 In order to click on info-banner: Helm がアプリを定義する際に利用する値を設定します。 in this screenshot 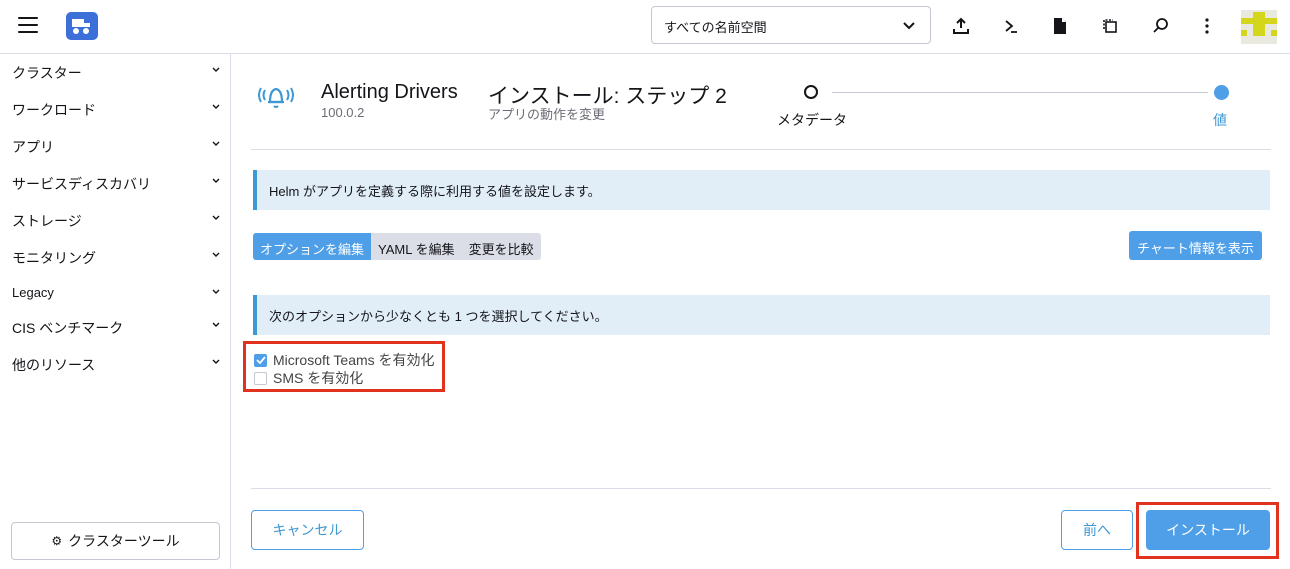, I will do `click(761, 190)`.